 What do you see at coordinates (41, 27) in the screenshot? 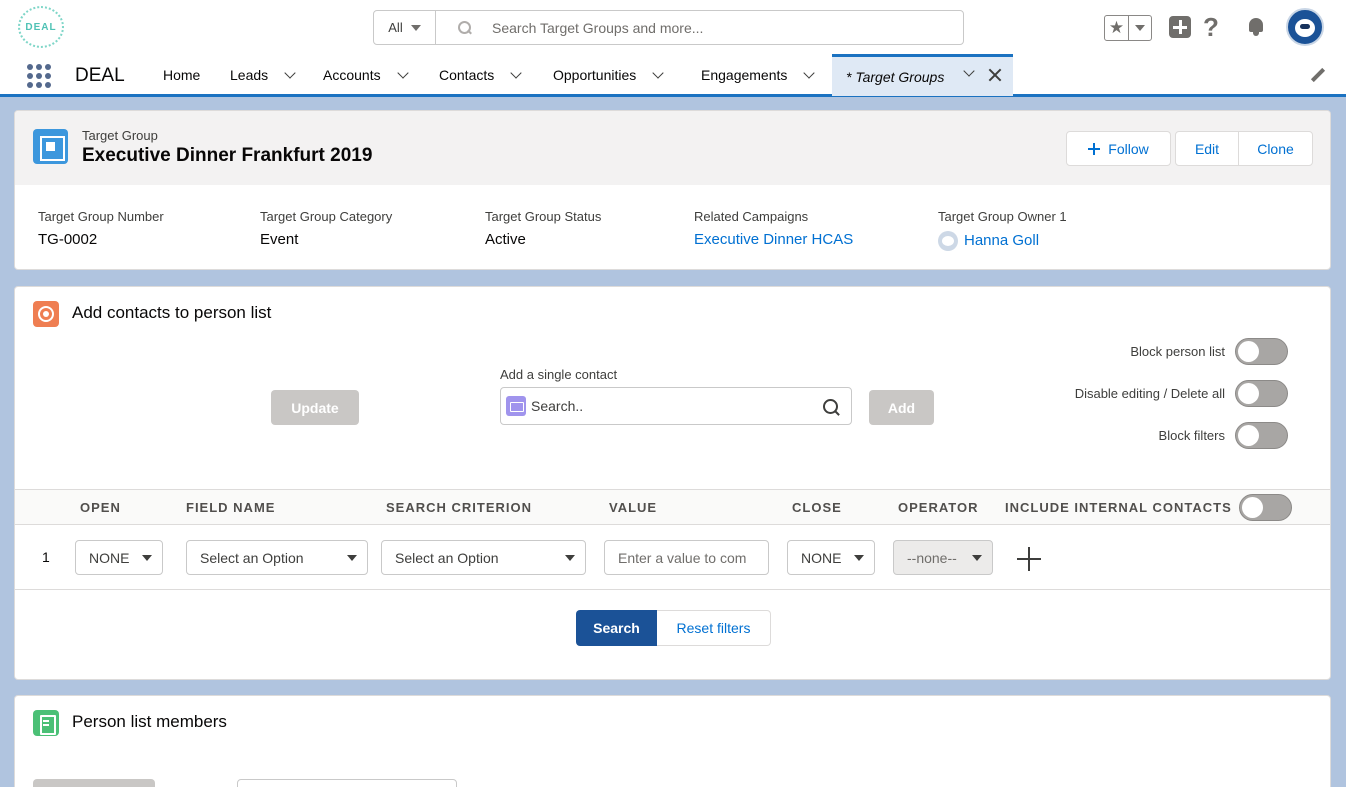
I see `app-logo: DEAL` at bounding box center [41, 27].